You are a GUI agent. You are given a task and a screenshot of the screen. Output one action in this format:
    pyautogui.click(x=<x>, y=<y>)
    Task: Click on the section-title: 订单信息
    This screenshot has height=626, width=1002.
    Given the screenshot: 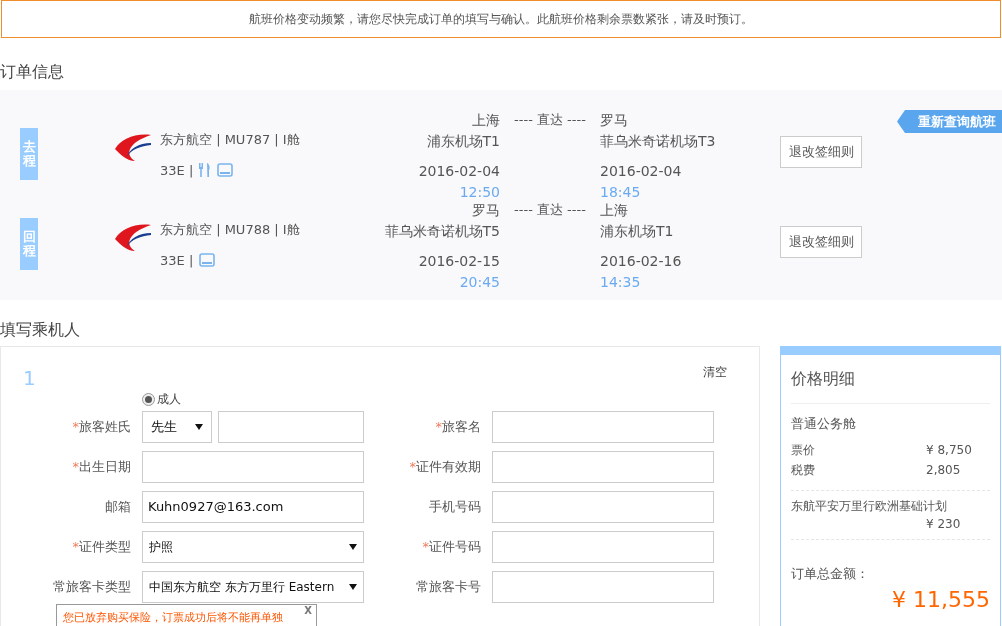 What is the action you would take?
    pyautogui.click(x=32, y=71)
    